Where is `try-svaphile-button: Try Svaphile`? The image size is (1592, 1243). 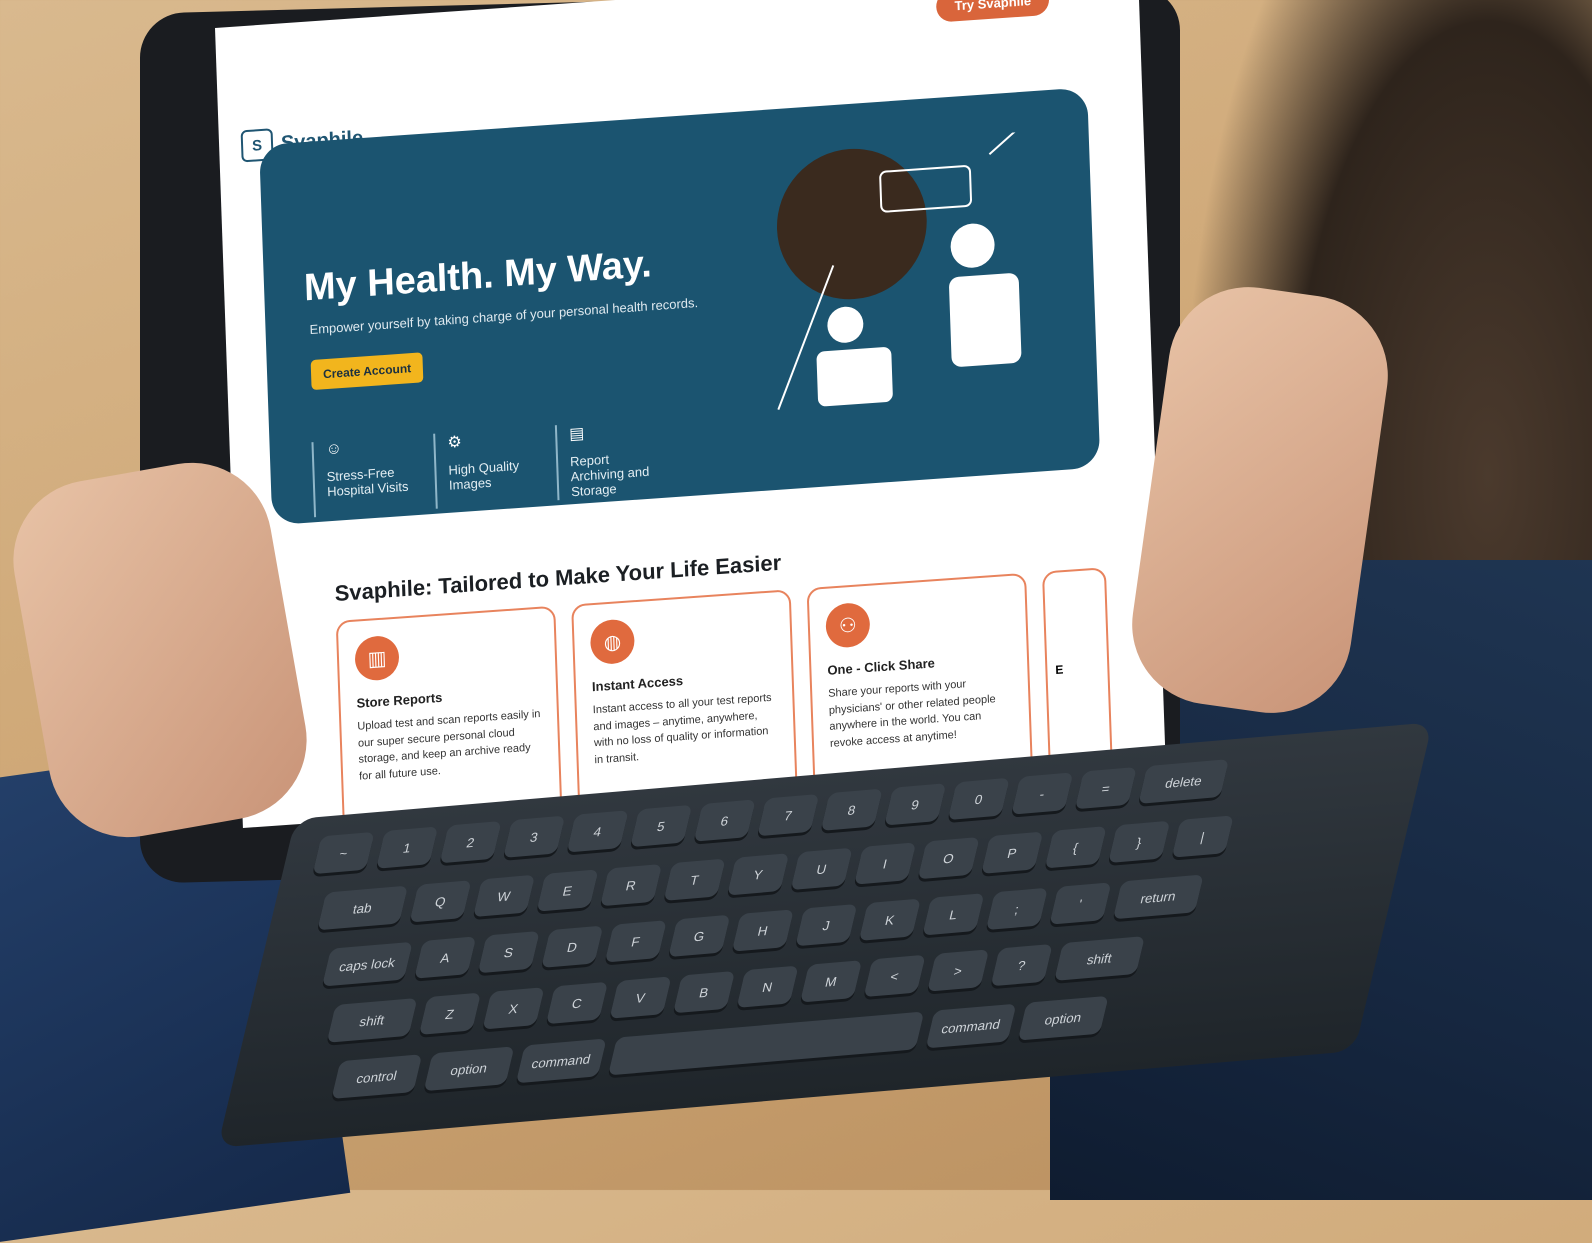
try-svaphile-button: Try Svaphile is located at coordinates (993, 11).